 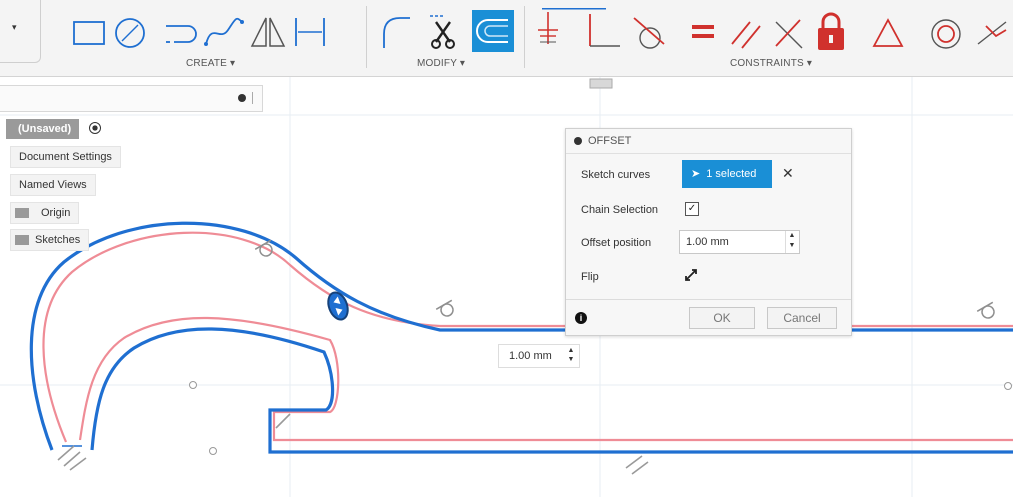 What do you see at coordinates (789, 34) in the screenshot?
I see `coincident-icon` at bounding box center [789, 34].